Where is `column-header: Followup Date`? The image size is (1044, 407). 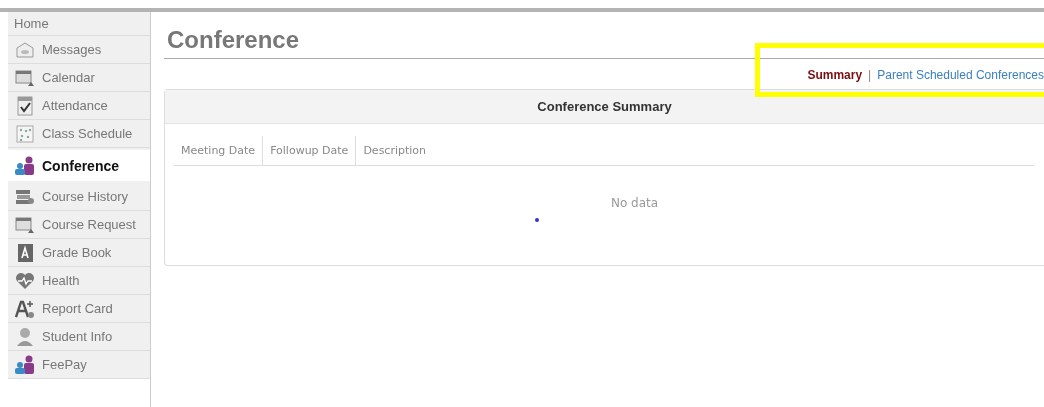 column-header: Followup Date is located at coordinates (310, 150).